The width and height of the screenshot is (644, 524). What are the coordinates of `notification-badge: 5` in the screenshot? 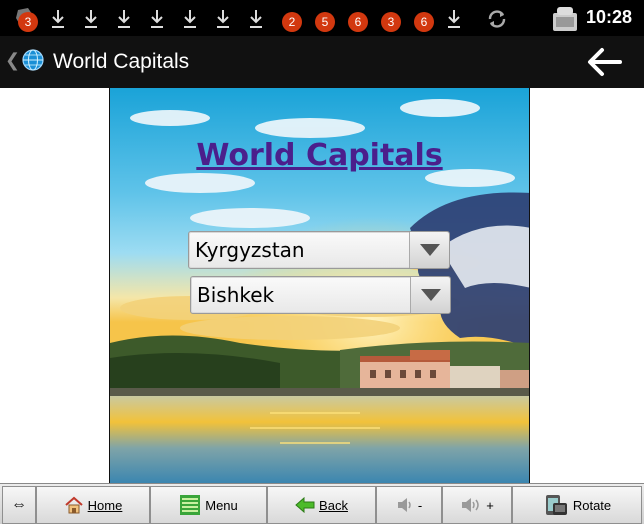 It's located at (325, 22).